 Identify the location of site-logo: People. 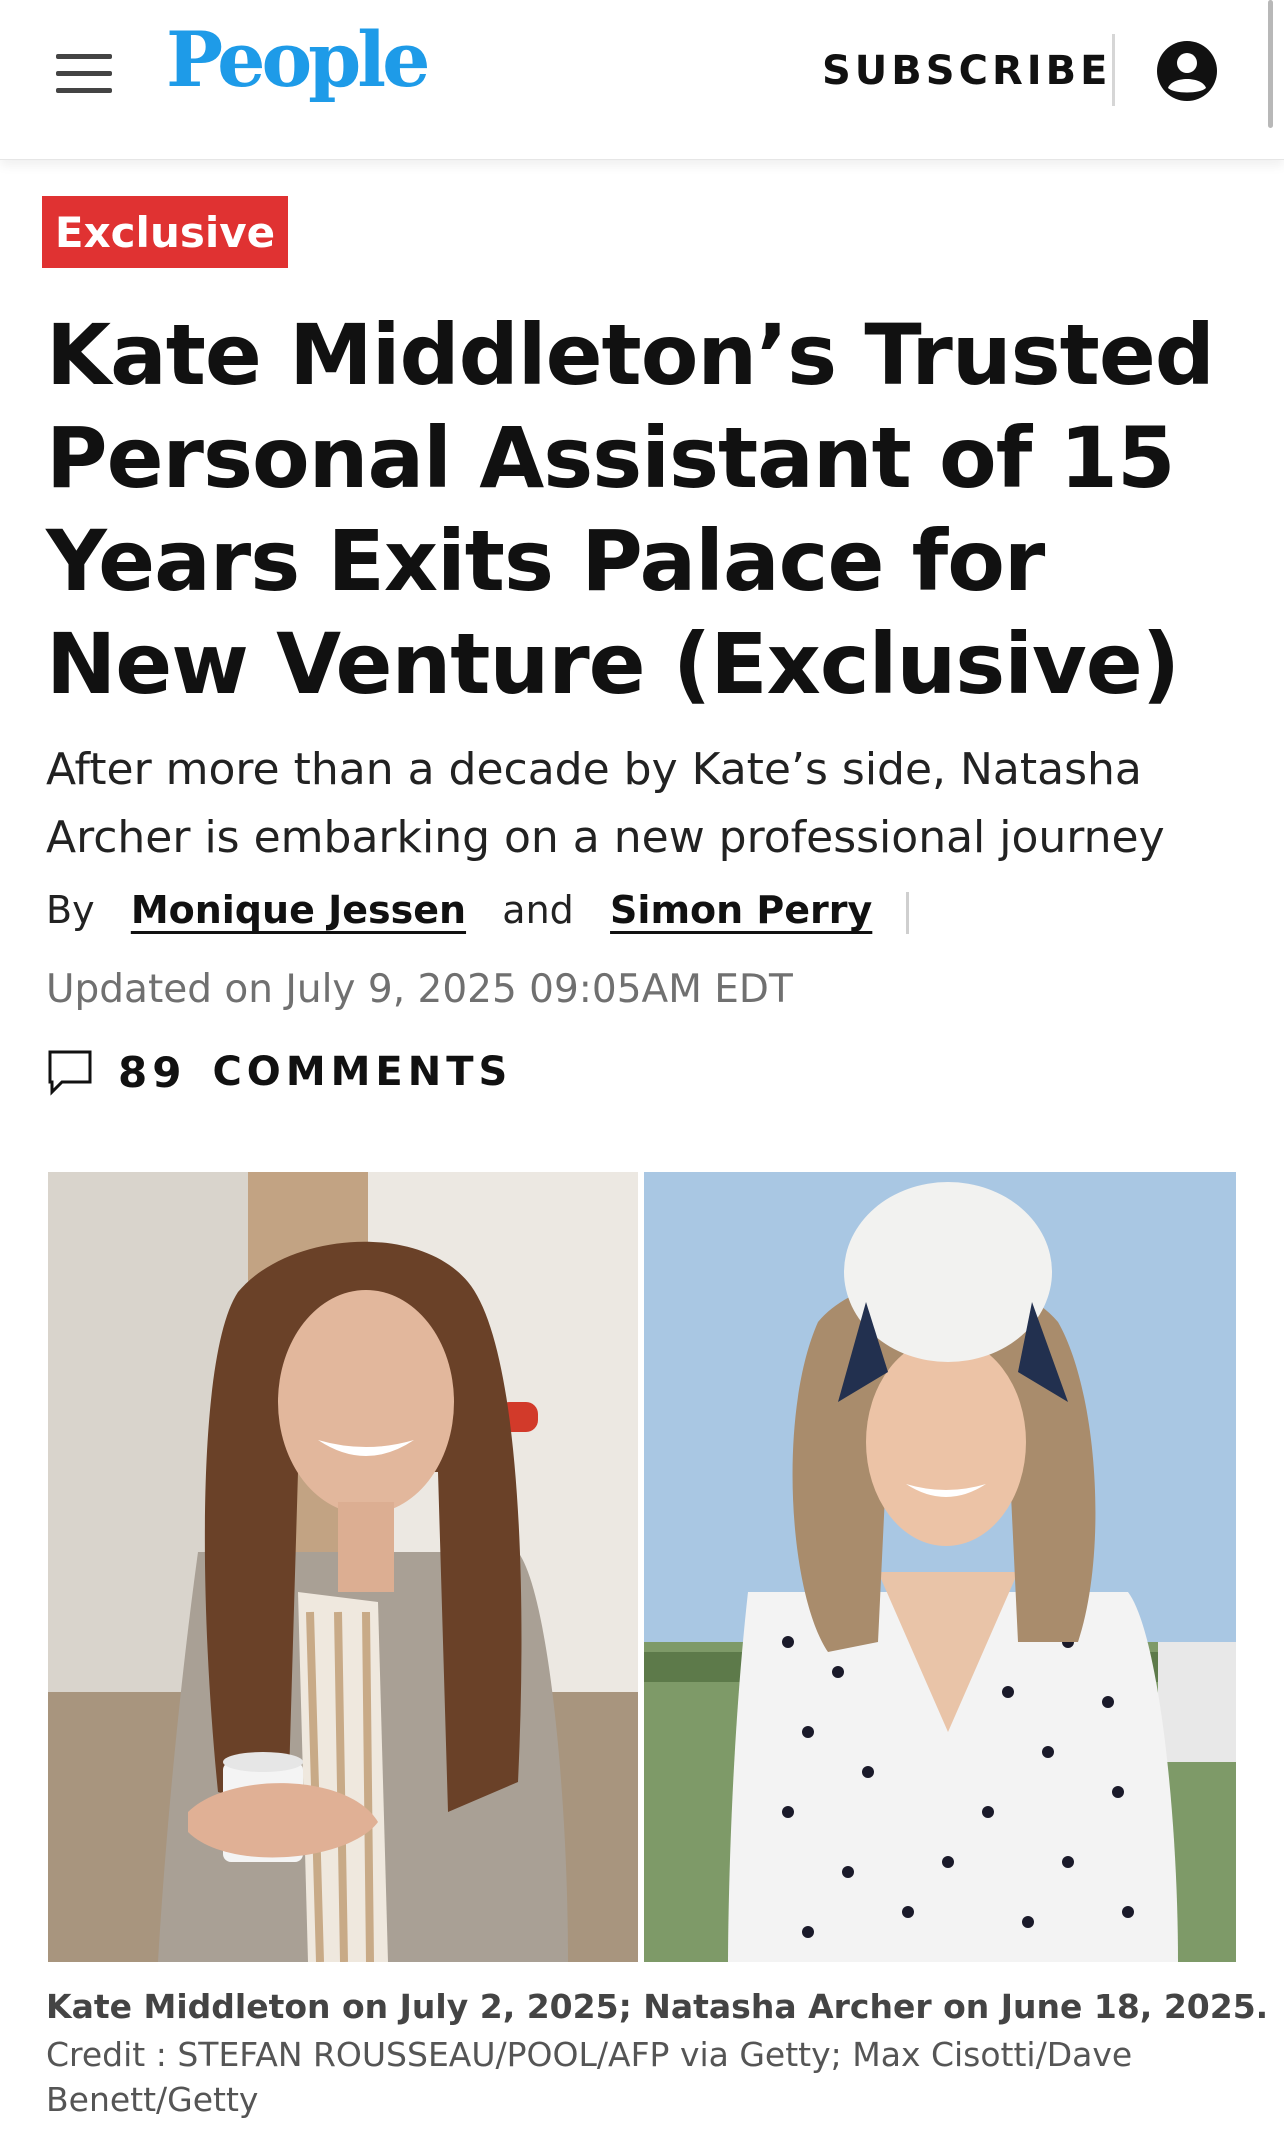
(298, 60).